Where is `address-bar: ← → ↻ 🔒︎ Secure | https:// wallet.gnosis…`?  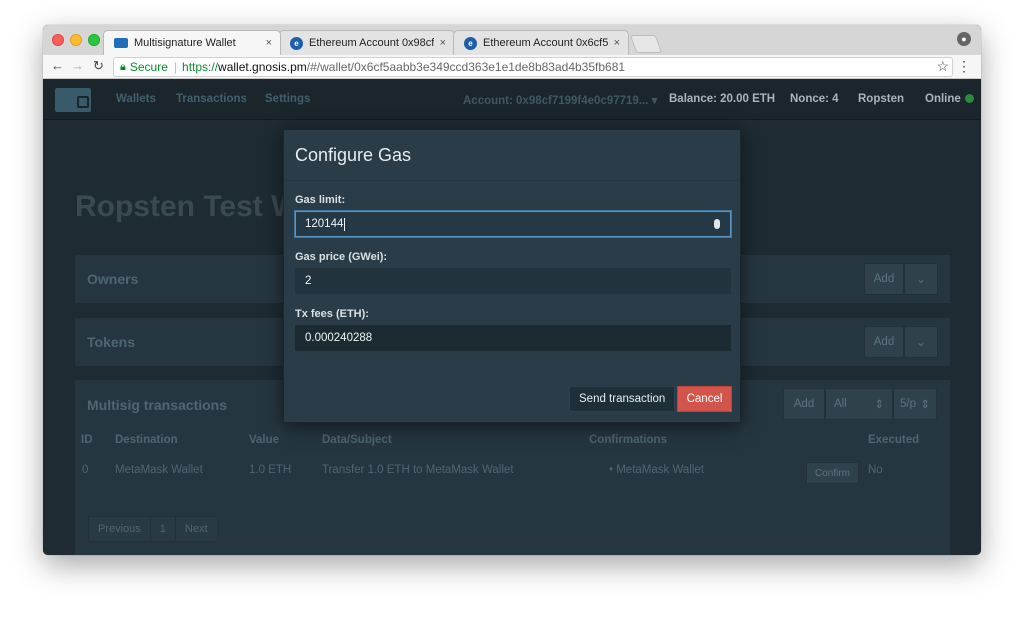
address-bar: ← → ↻ 🔒︎ Secure | https:// wallet.gnosis… is located at coordinates (512, 67).